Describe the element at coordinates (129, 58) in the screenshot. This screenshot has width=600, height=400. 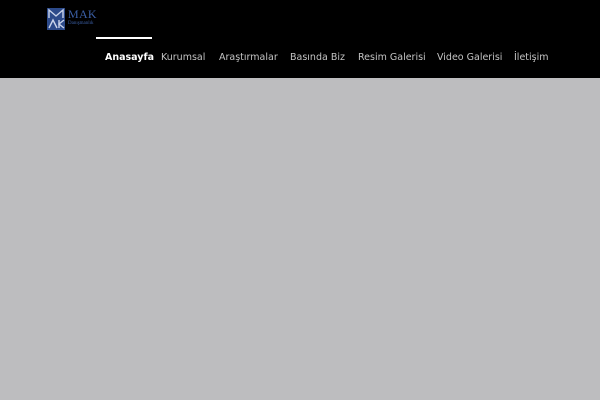
I see `nav-item-anasayfa: Anasayfa` at that location.